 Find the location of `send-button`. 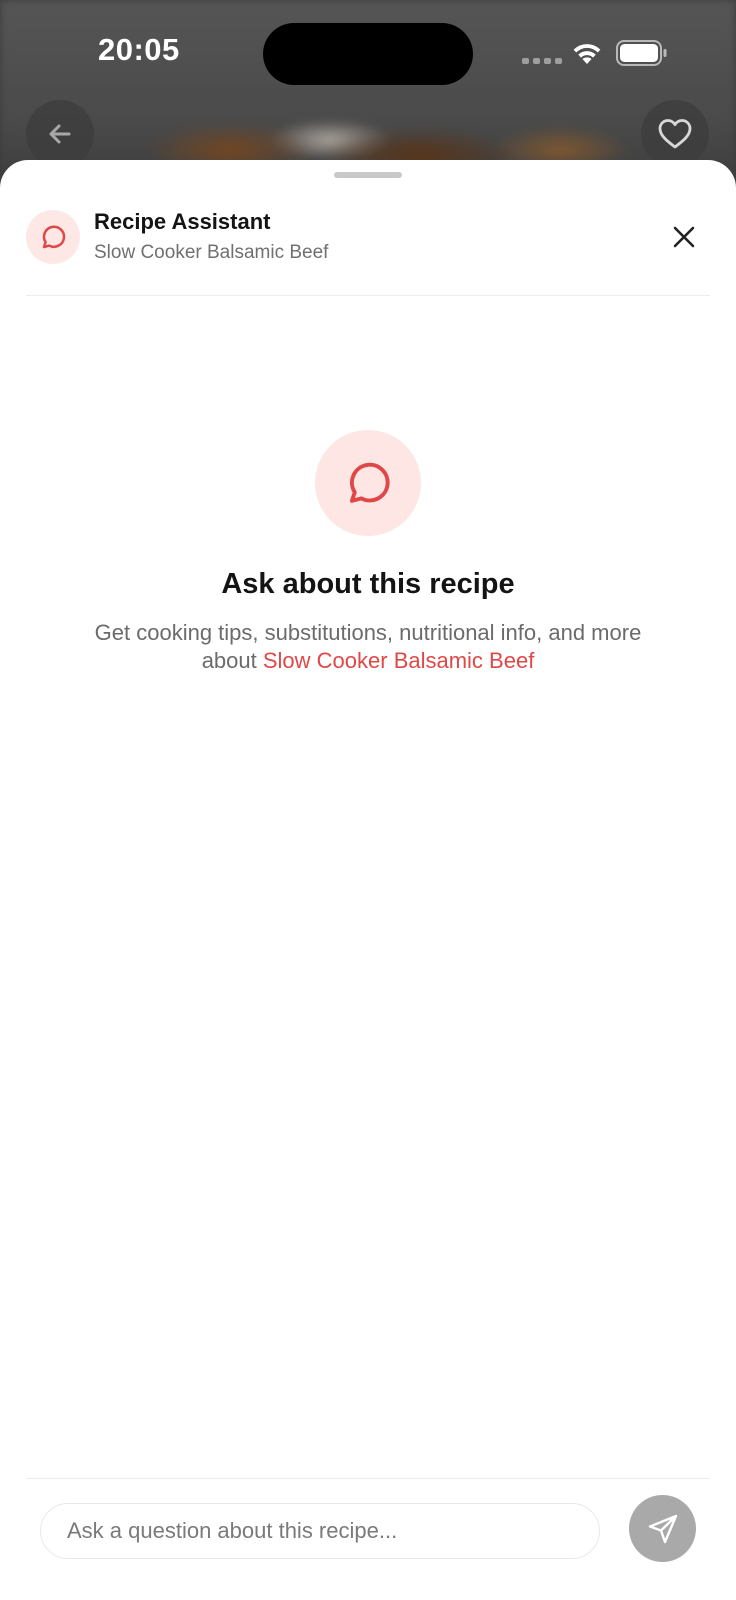

send-button is located at coordinates (662, 1528).